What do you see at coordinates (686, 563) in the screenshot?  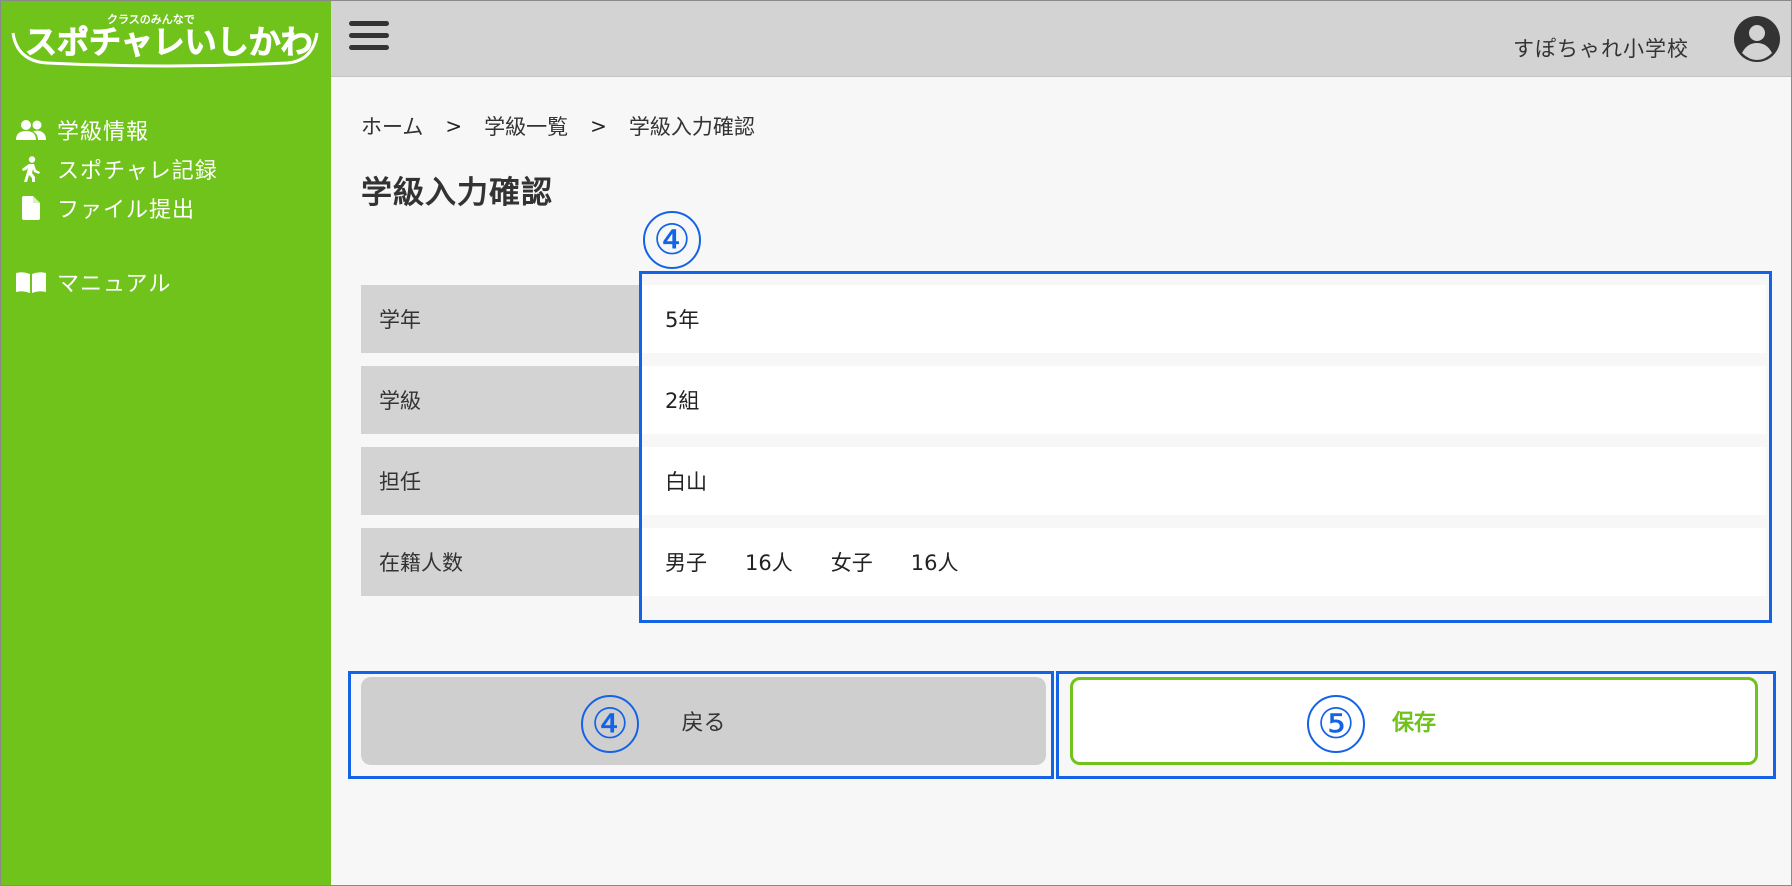 I see `boys-label: 男子` at bounding box center [686, 563].